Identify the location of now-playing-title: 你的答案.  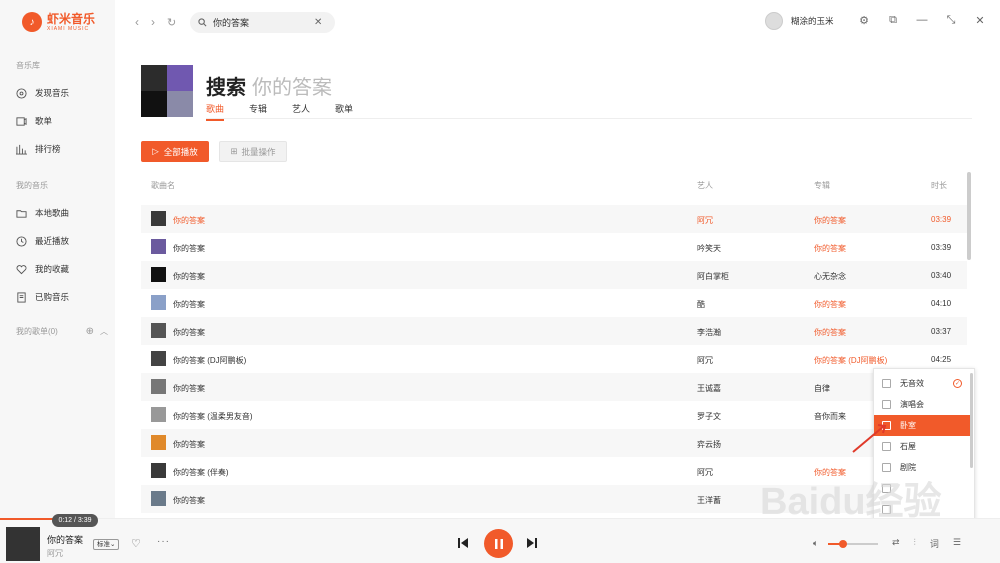
(65, 539).